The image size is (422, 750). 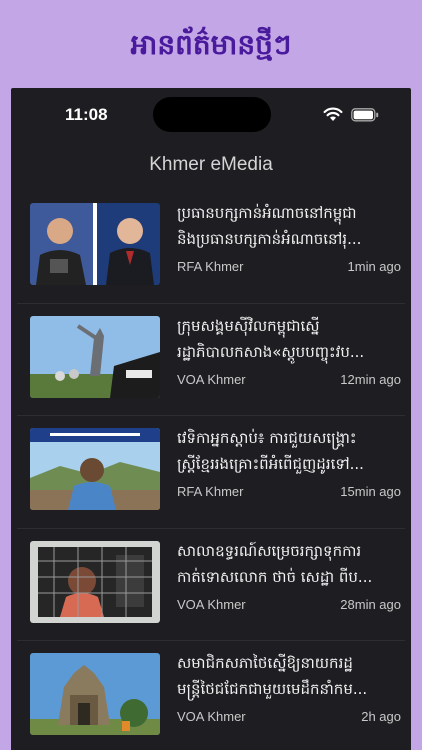 What do you see at coordinates (381, 716) in the screenshot?
I see `news-time-ago: 2h ago` at bounding box center [381, 716].